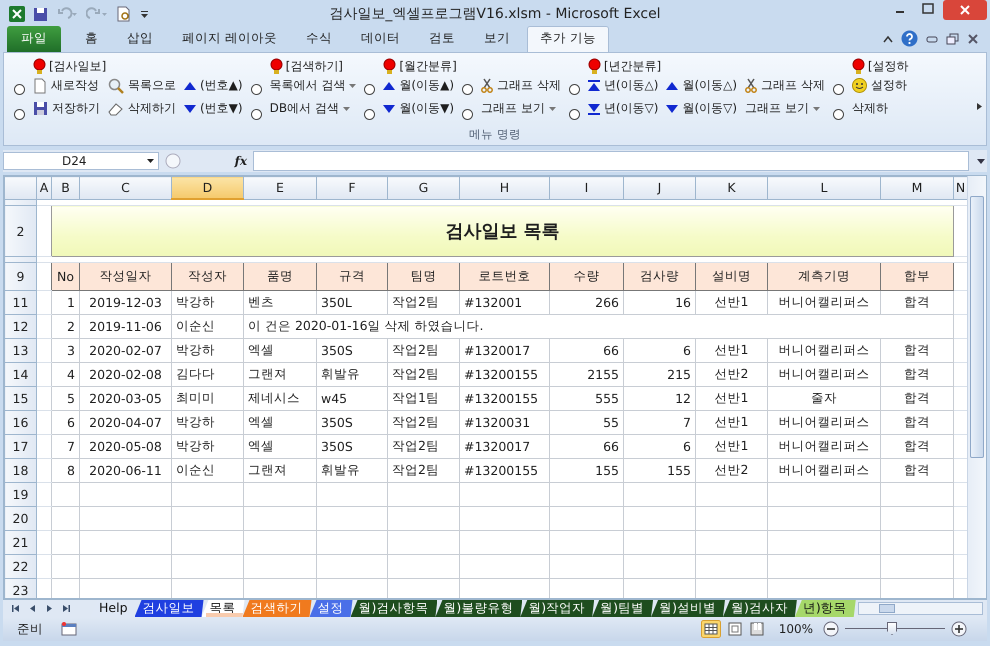 The width and height of the screenshot is (990, 646). I want to click on zoom-out-icon, so click(831, 629).